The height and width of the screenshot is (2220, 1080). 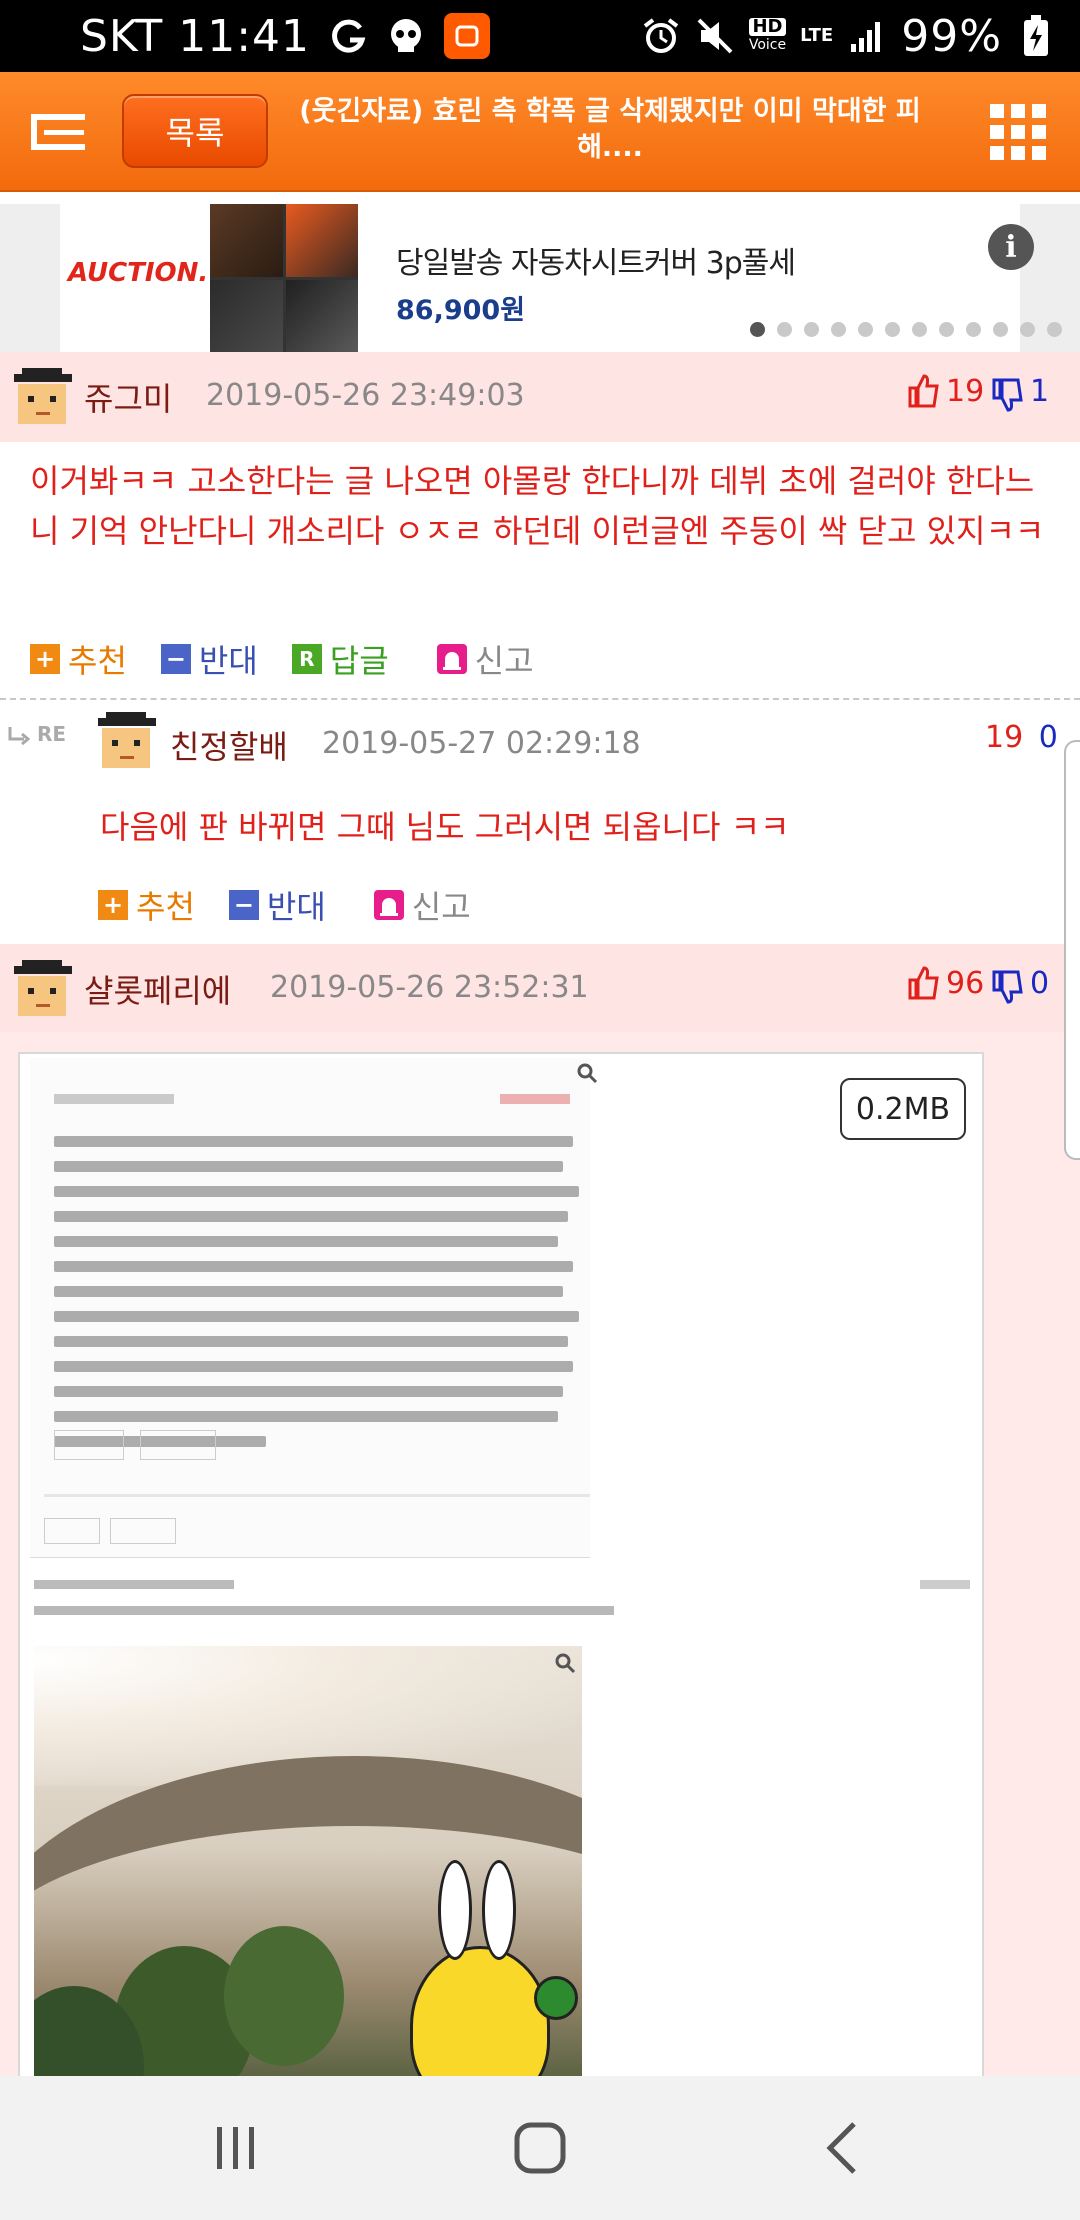 I want to click on grid-icon, so click(x=1018, y=132).